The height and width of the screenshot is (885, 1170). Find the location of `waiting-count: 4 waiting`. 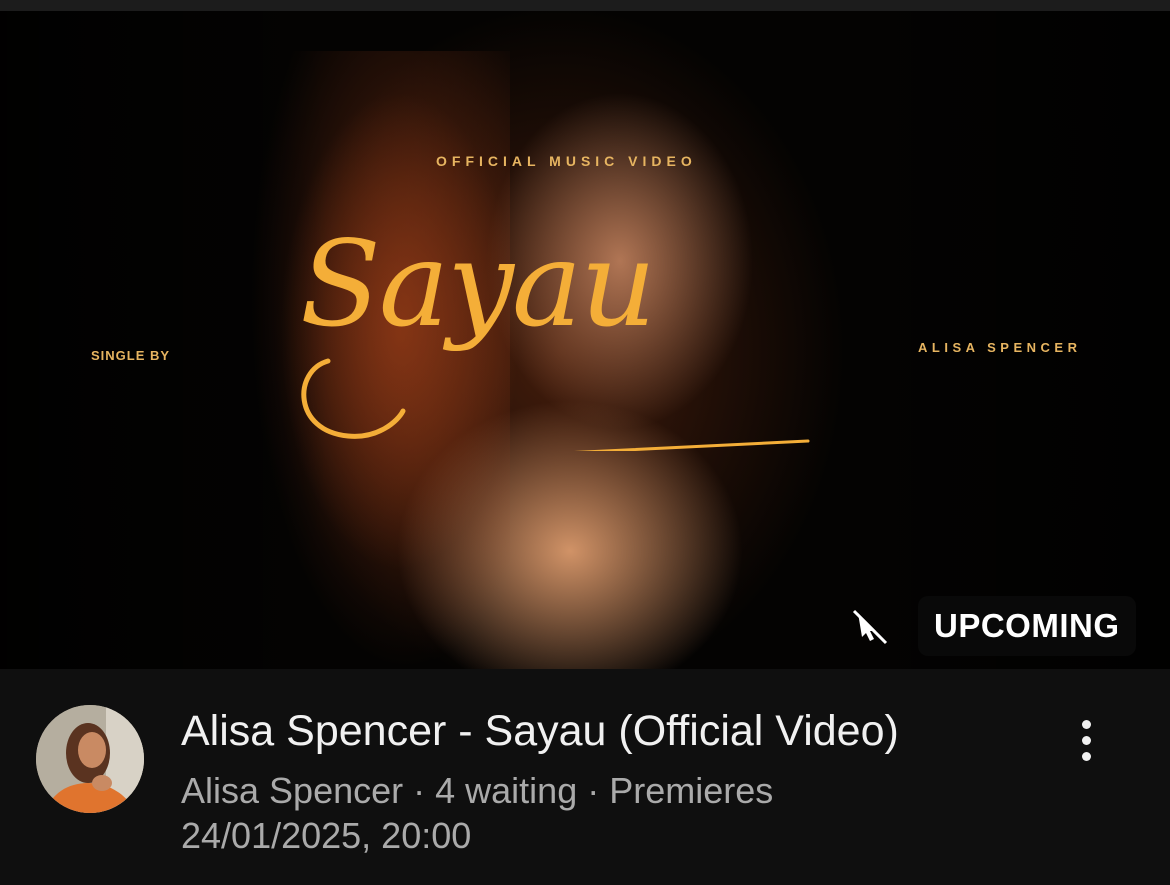

waiting-count: 4 waiting is located at coordinates (506, 790).